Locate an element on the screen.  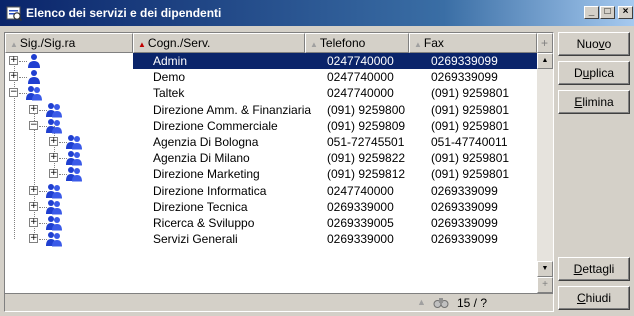
arrow-down-icon: ▼ is located at coordinates (545, 268).